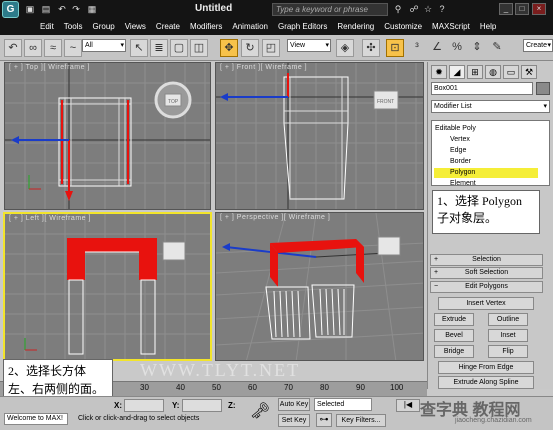 Image resolution: width=553 pixels, height=430 pixels. What do you see at coordinates (73, 26) in the screenshot?
I see `menu-tools: Tools` at bounding box center [73, 26].